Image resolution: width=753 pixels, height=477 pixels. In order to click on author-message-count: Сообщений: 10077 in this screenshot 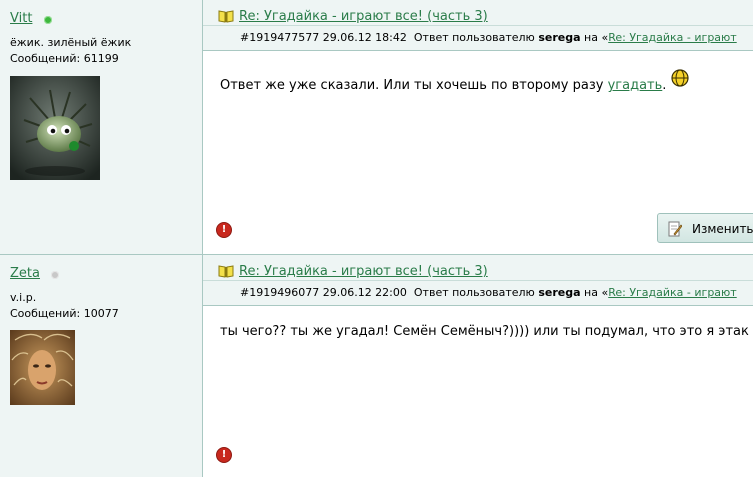, I will do `click(64, 313)`.